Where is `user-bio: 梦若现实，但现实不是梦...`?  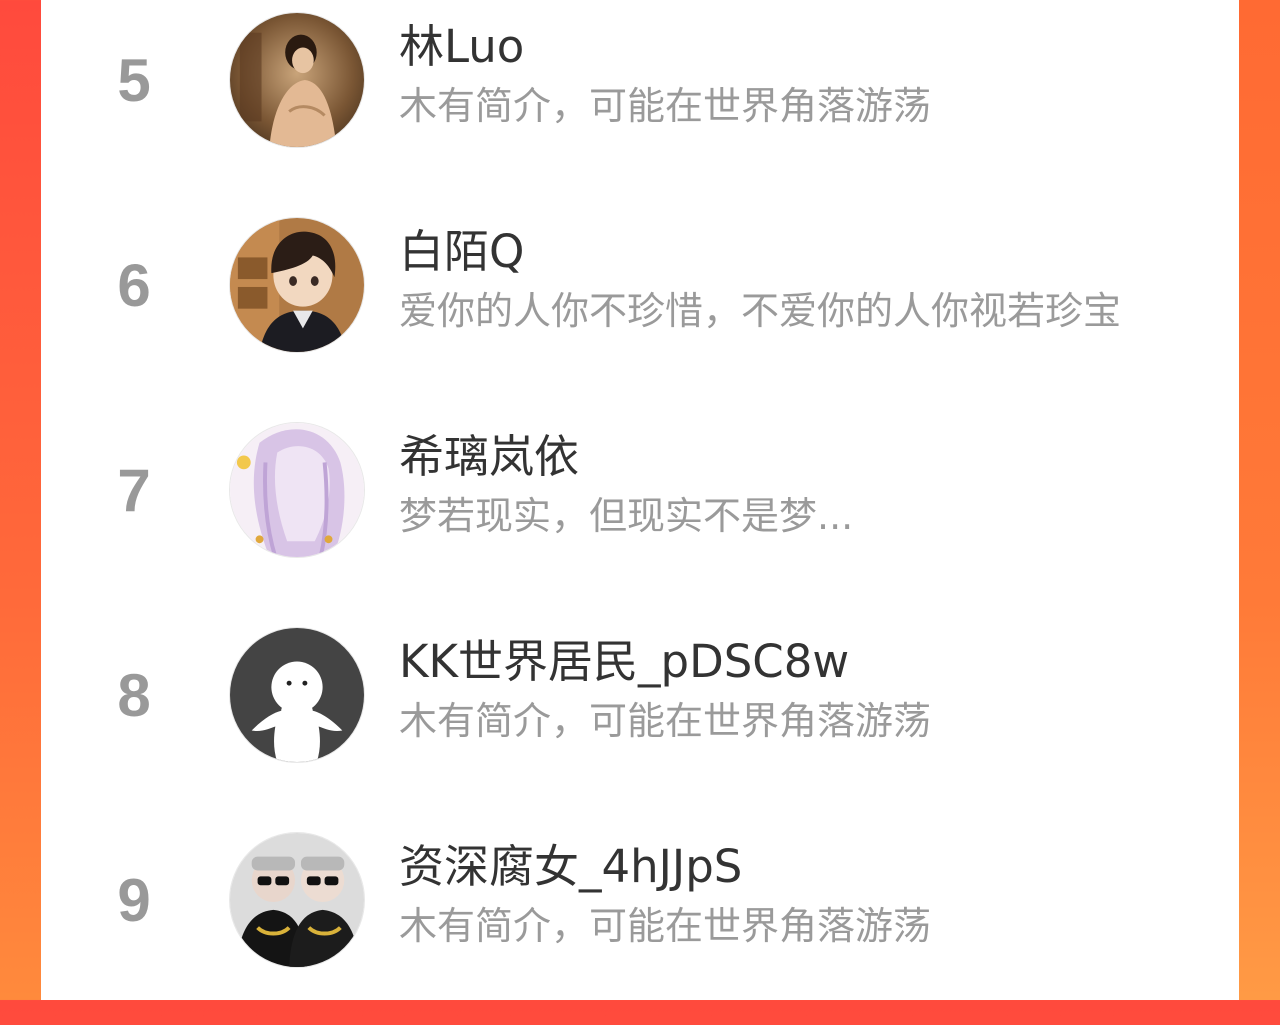 user-bio: 梦若现实，但现实不是梦... is located at coordinates (626, 516).